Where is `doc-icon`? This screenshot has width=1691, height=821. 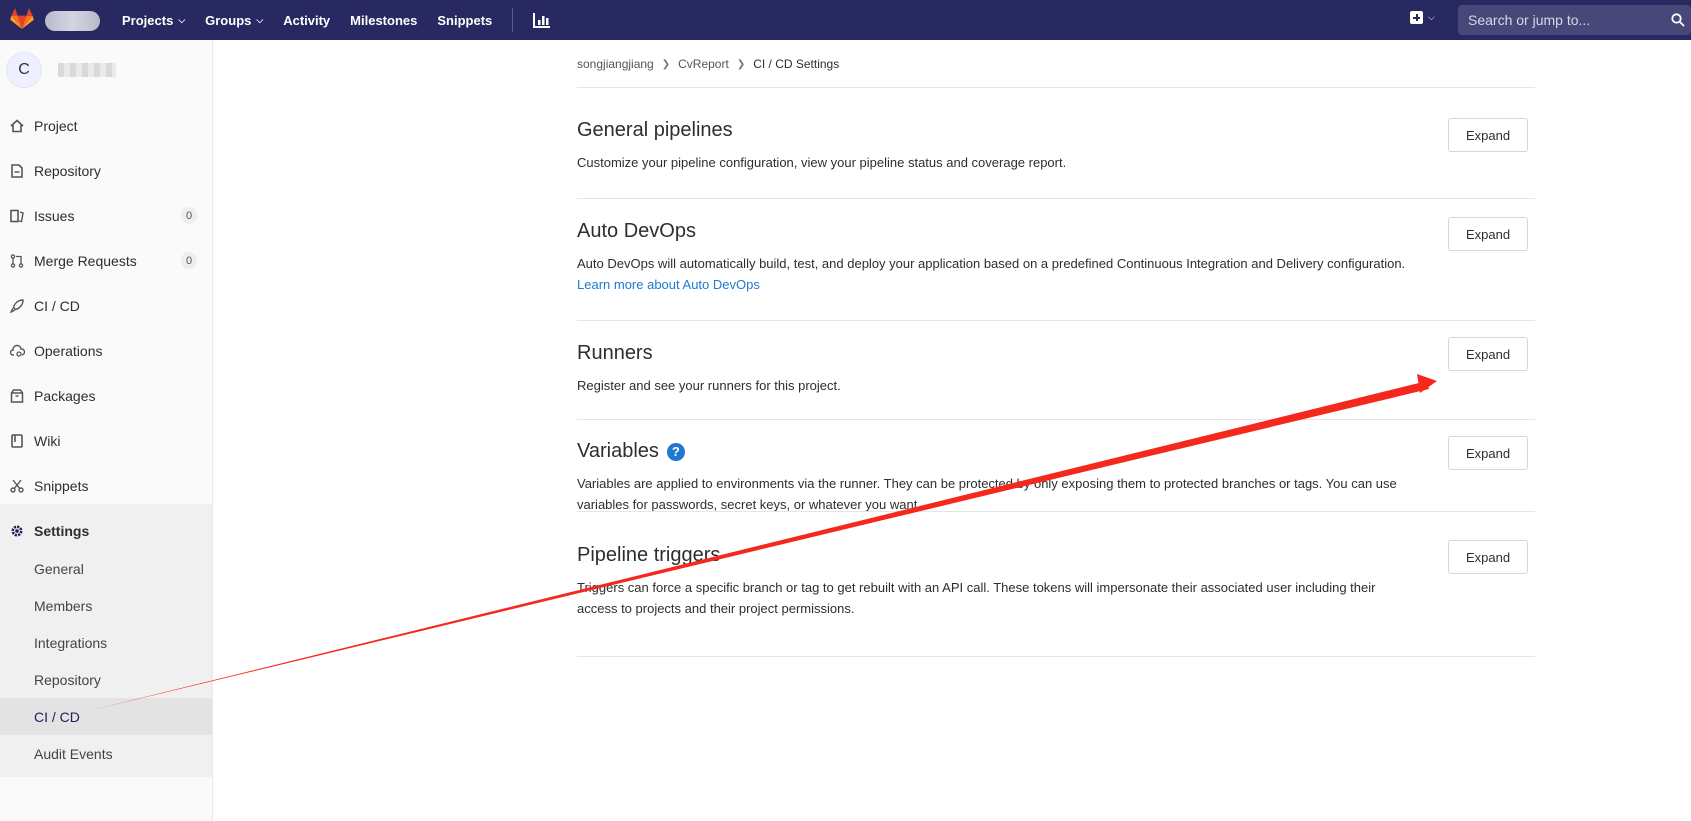 doc-icon is located at coordinates (17, 171).